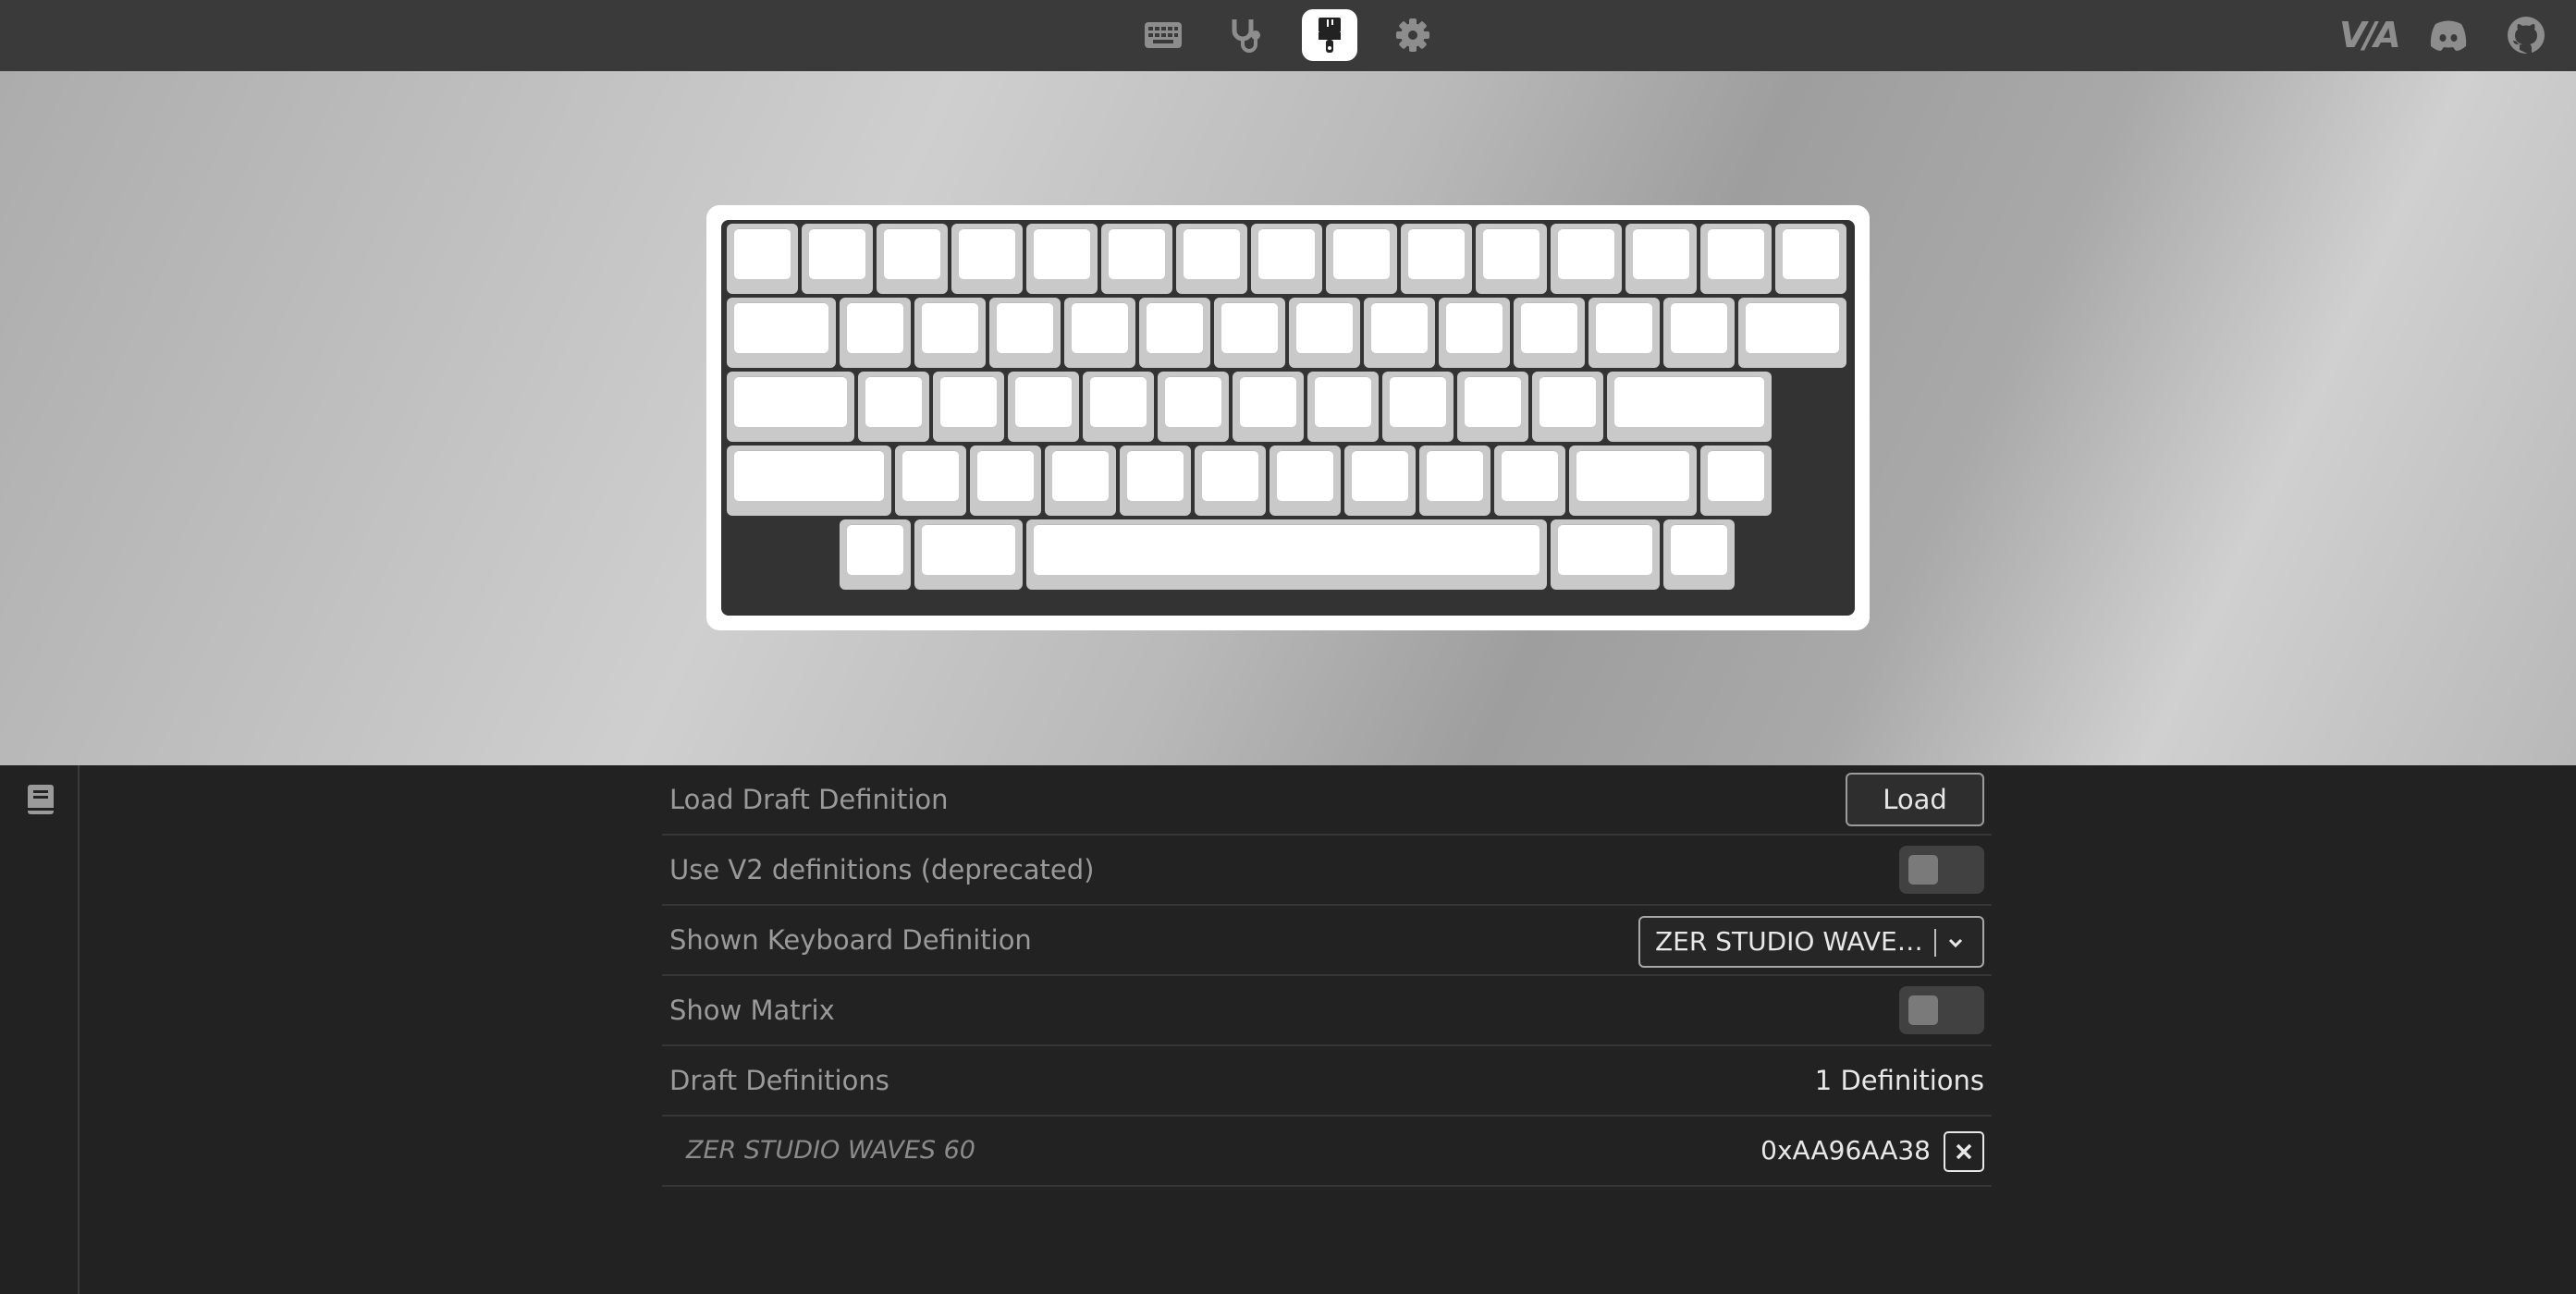 This screenshot has width=2576, height=1294. I want to click on keyboard-icon, so click(1164, 35).